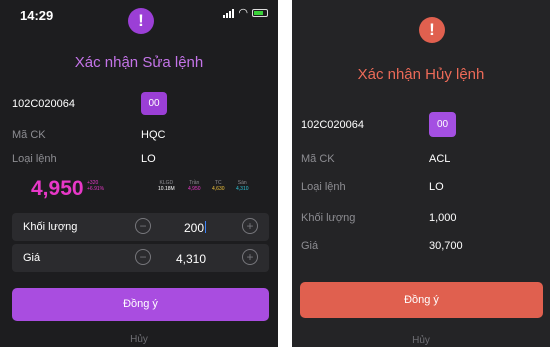  What do you see at coordinates (229, 13) in the screenshot?
I see `signal-icon` at bounding box center [229, 13].